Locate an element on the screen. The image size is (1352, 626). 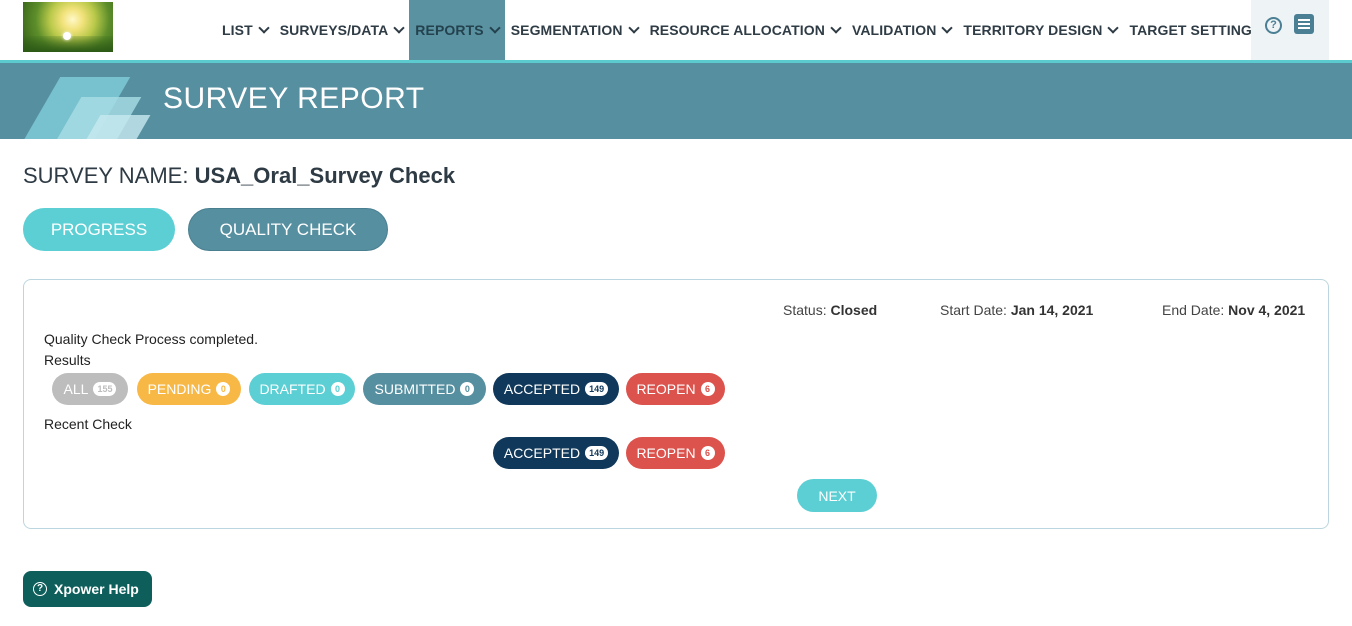
filter-pending-button: PENDING 0 is located at coordinates (189, 389).